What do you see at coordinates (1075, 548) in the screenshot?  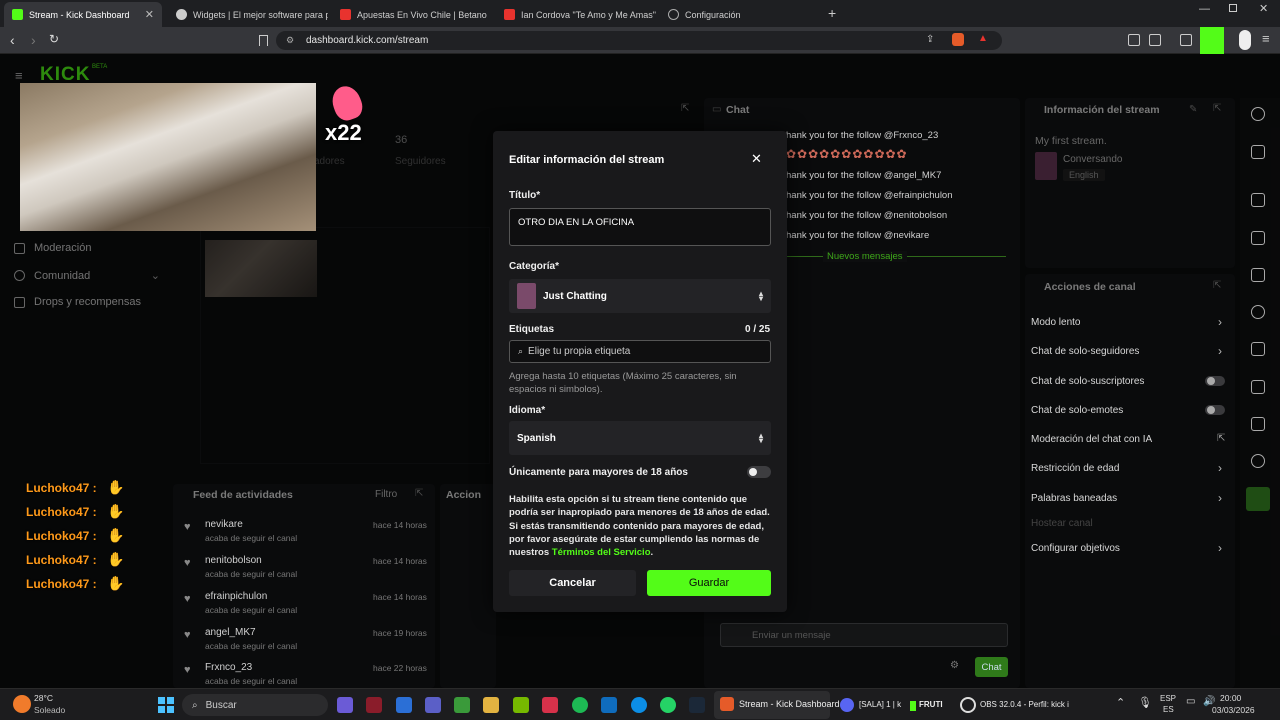 I see `action-goals: Configurar objetivos` at bounding box center [1075, 548].